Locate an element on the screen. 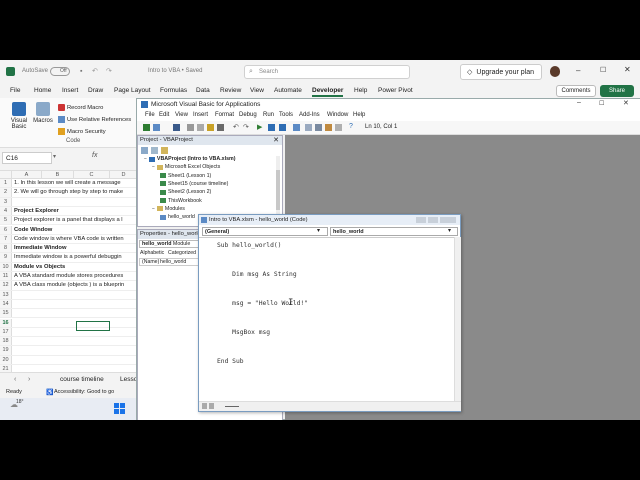  tree-item: − VBAProject (Intro to VBA.xlsm) is located at coordinates (190, 159).